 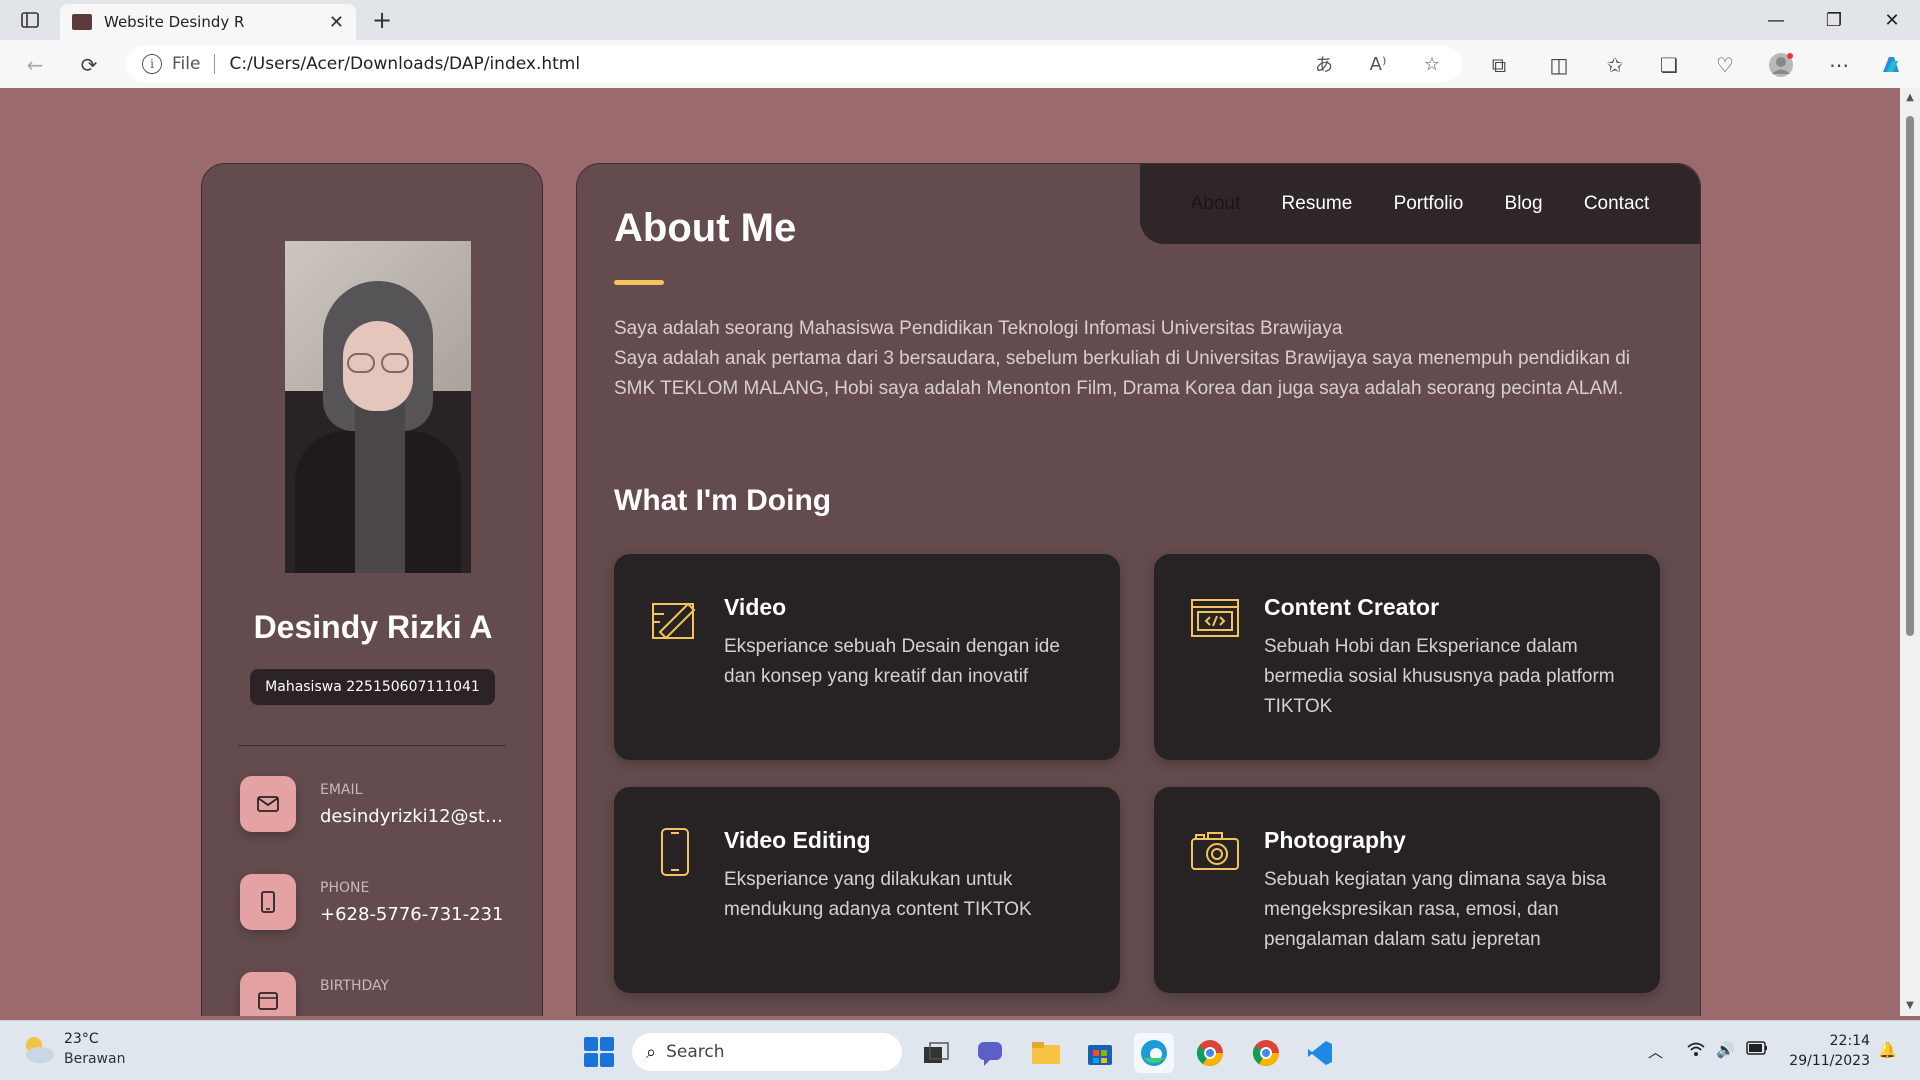 I want to click on search-icon: ⌕, so click(x=651, y=1052).